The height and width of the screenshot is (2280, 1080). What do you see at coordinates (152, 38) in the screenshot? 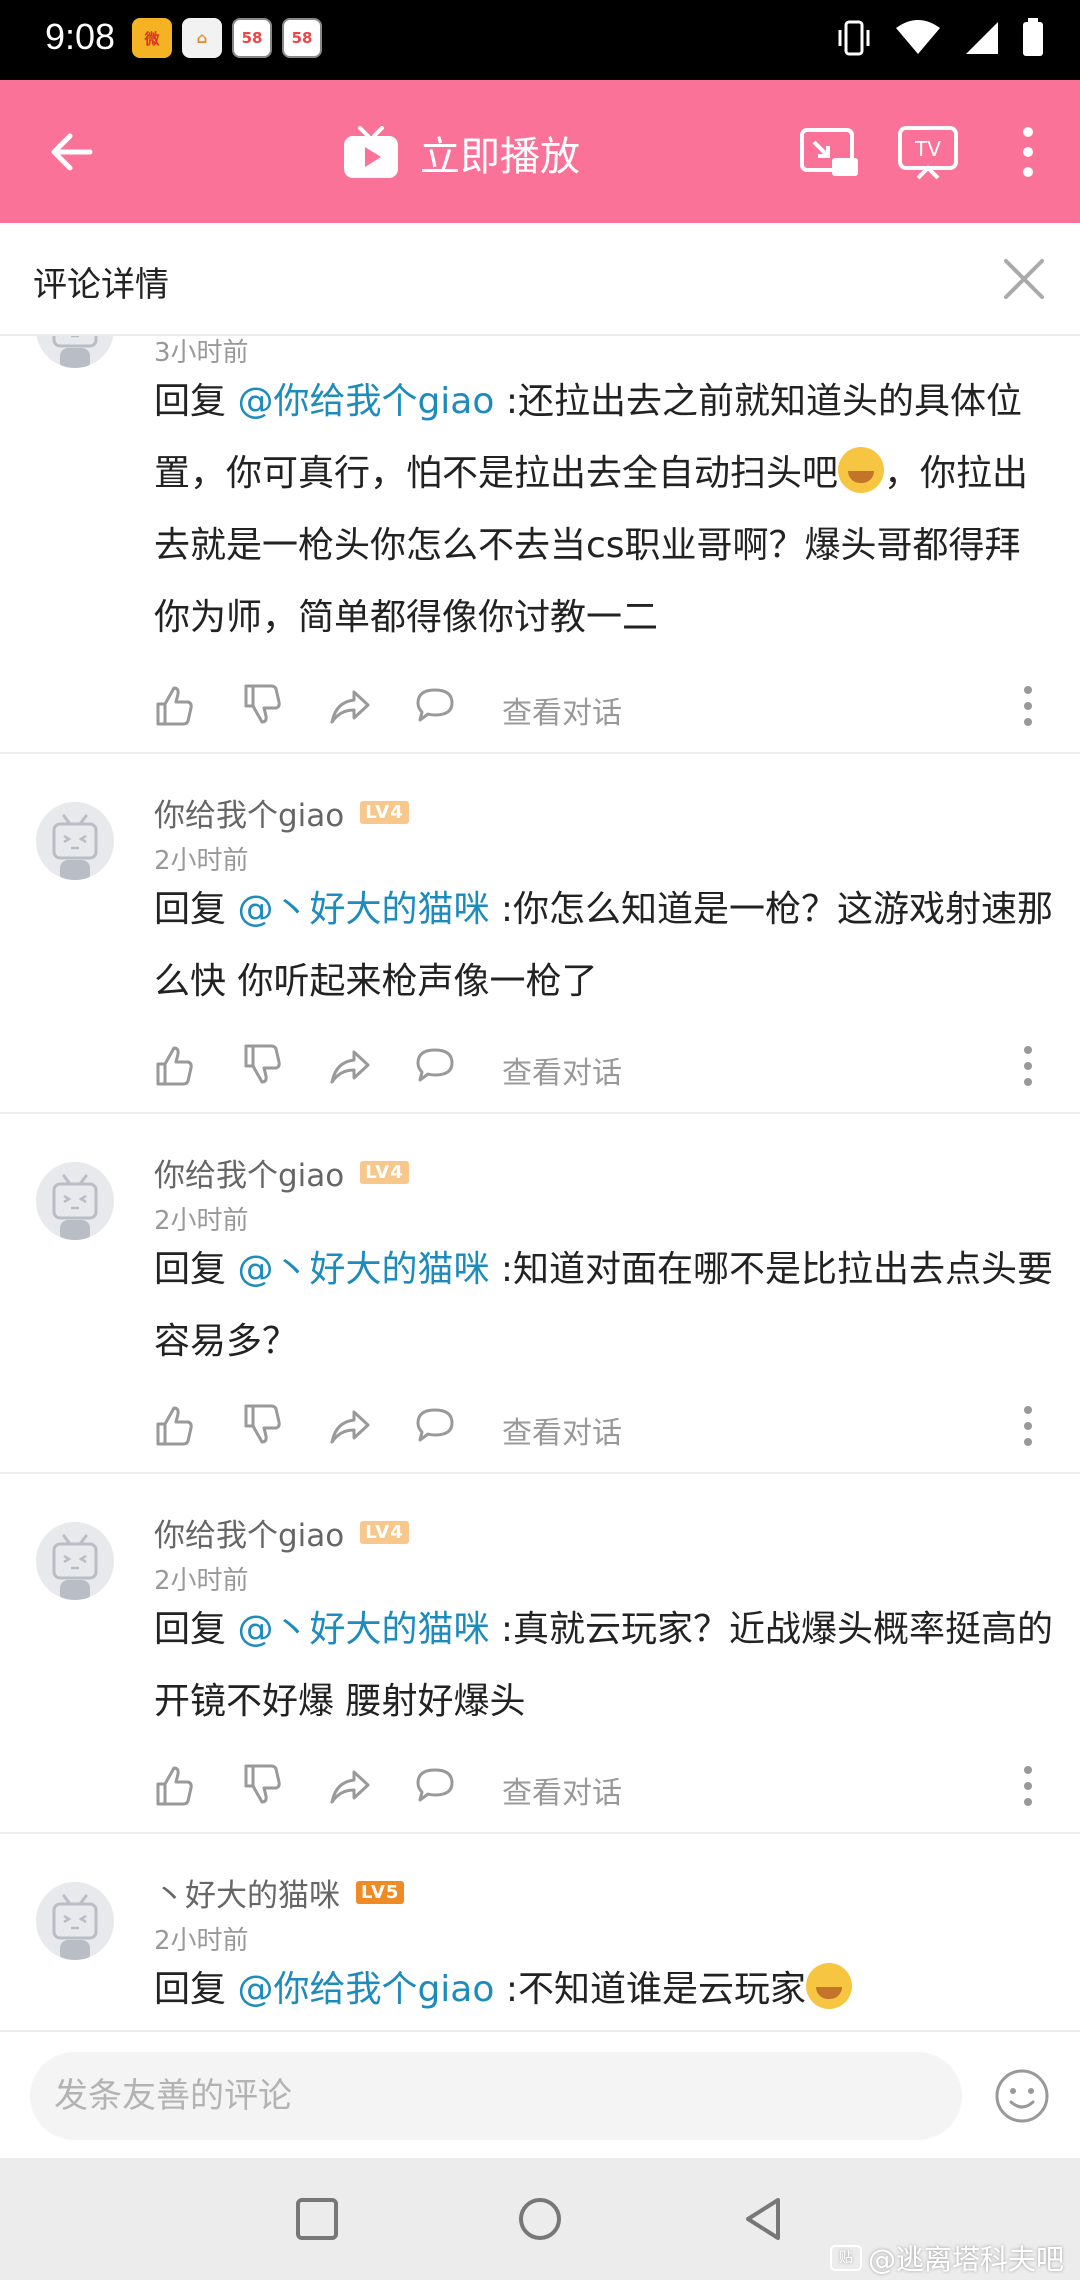
I see `weibo-icon: 微` at bounding box center [152, 38].